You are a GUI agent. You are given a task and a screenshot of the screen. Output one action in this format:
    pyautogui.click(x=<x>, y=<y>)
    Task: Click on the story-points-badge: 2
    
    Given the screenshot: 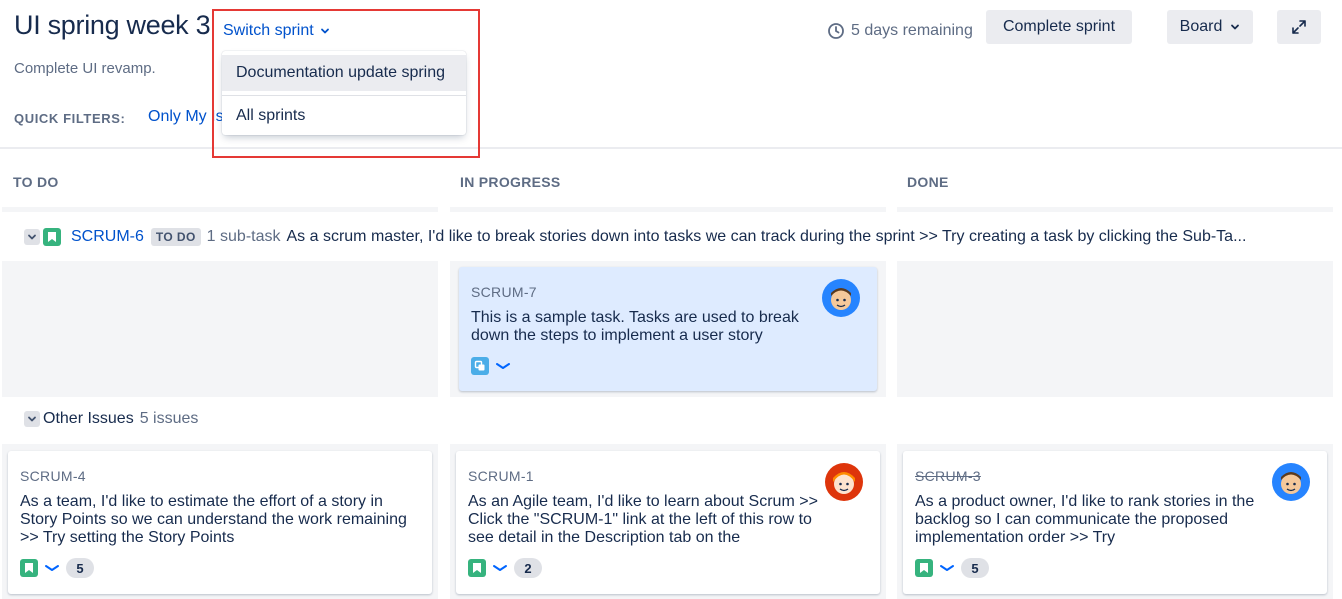 What is the action you would take?
    pyautogui.click(x=528, y=568)
    